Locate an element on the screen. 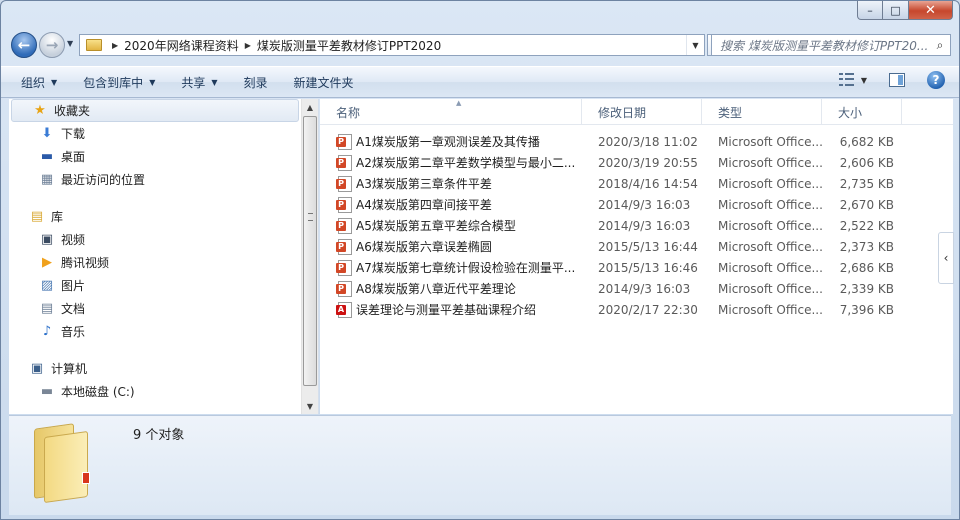 This screenshot has height=520, width=960. file-size: 2,339 KB is located at coordinates (866, 288).